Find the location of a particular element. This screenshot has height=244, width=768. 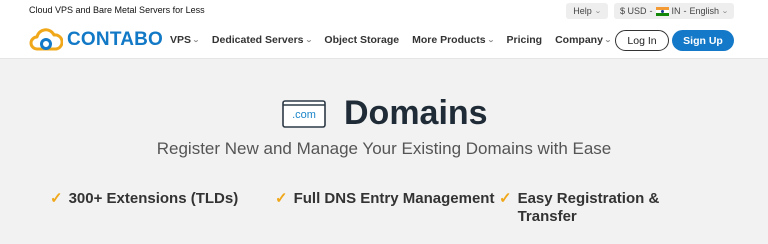

cloud-logo-icon is located at coordinates (46, 39).